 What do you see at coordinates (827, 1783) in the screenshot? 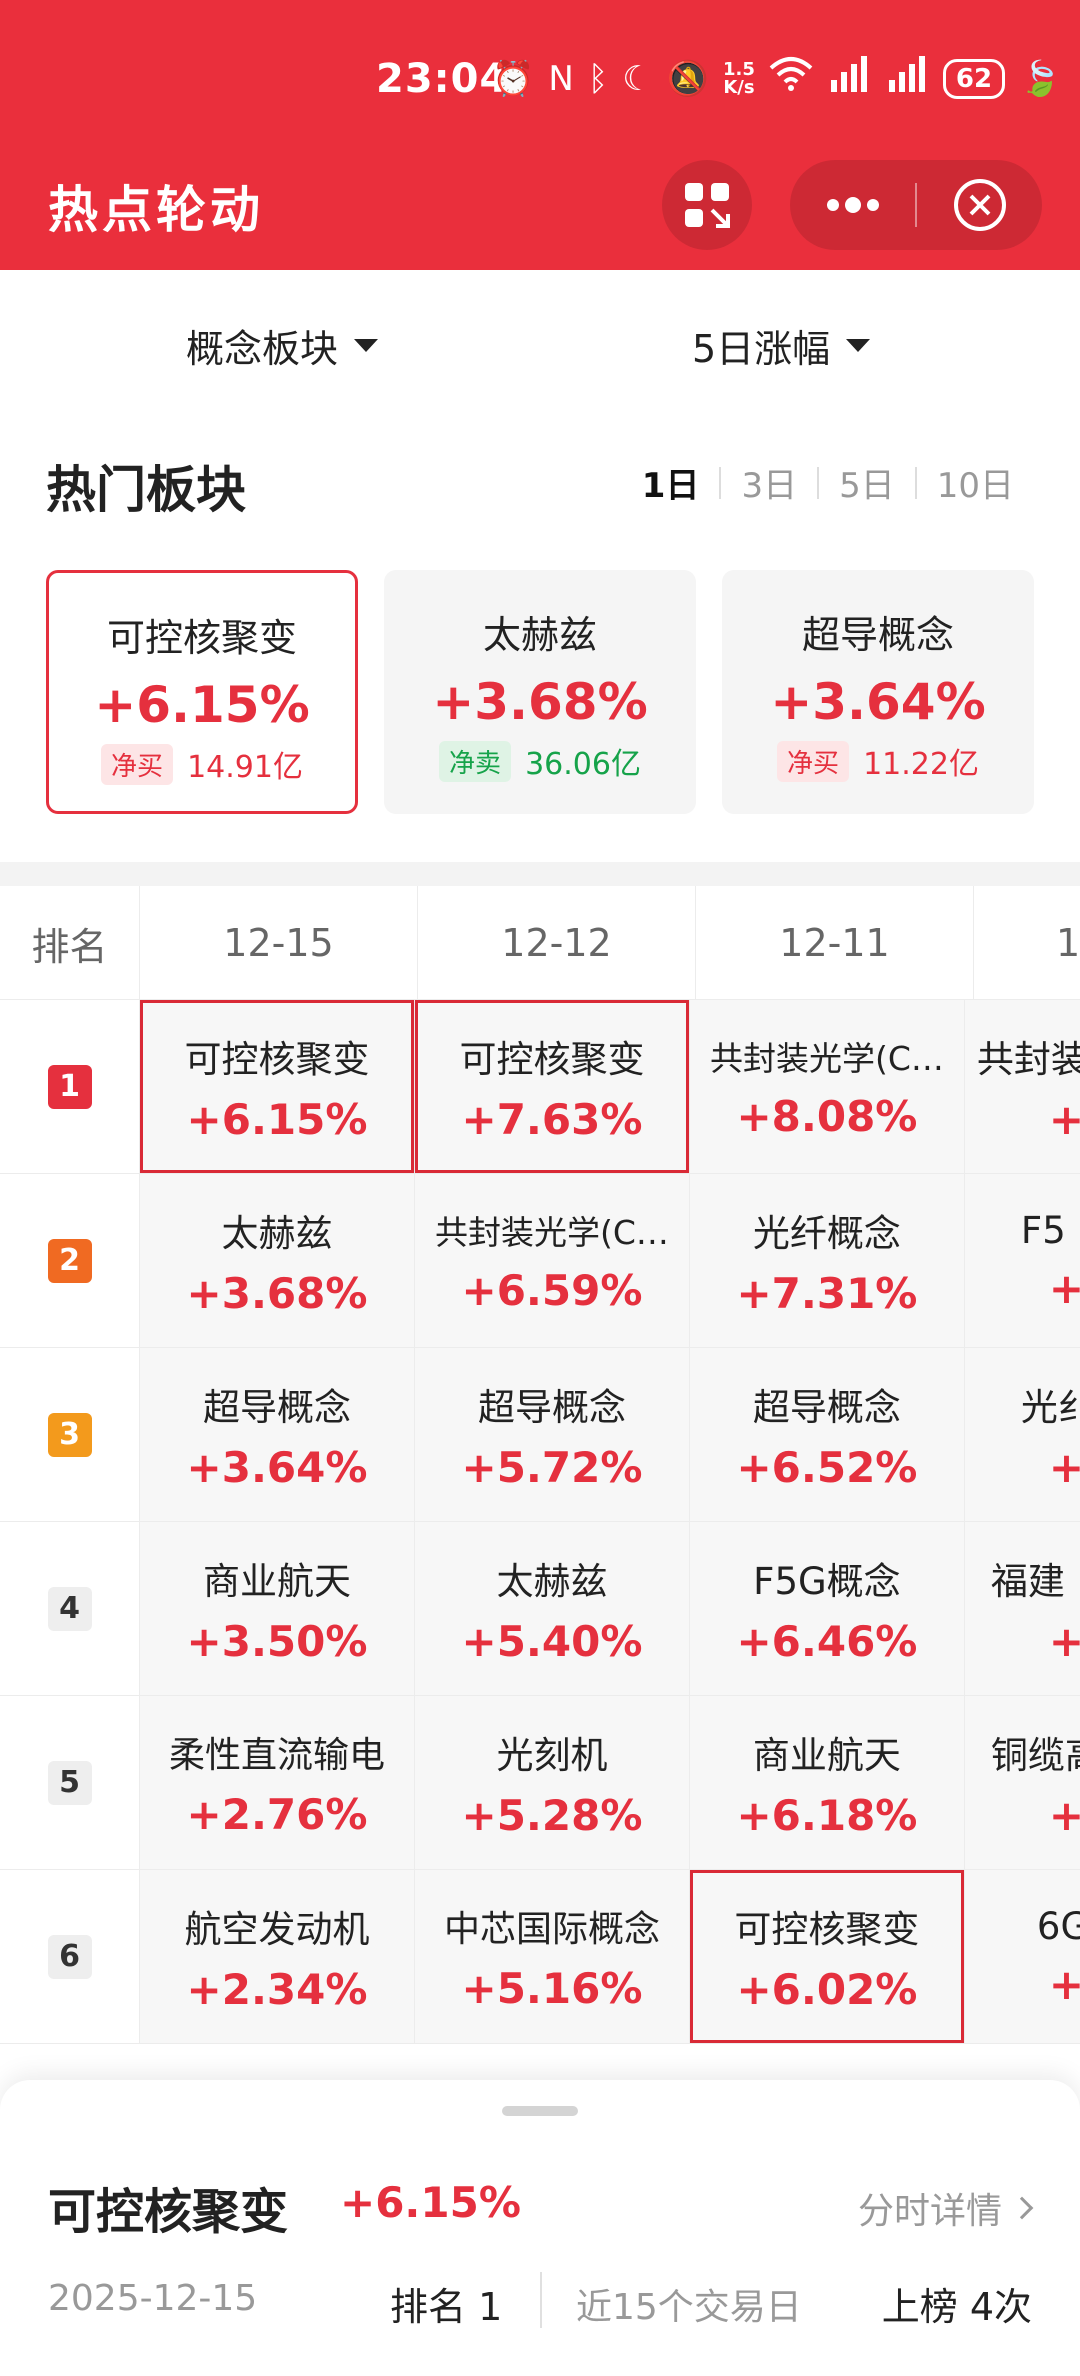
I see `grid-cell: 商业航天 +6.18%` at bounding box center [827, 1783].